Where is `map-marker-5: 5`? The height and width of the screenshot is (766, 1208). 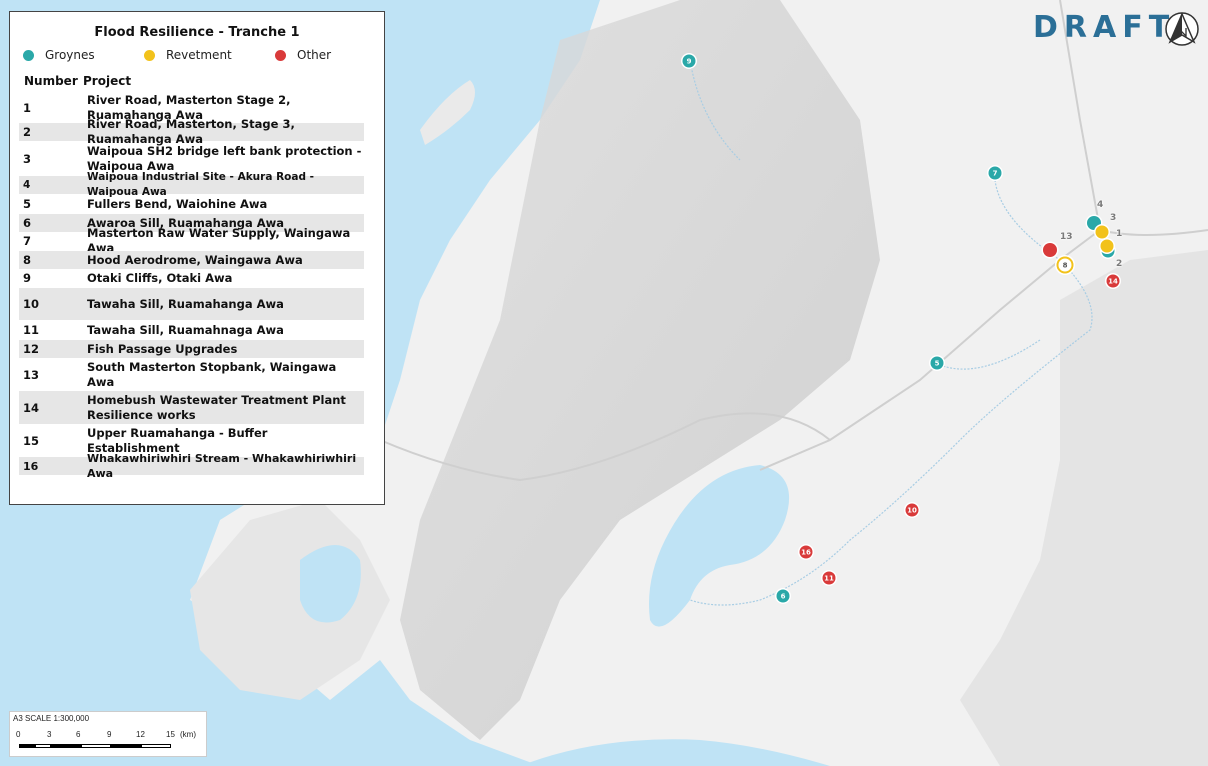 map-marker-5: 5 is located at coordinates (937, 363).